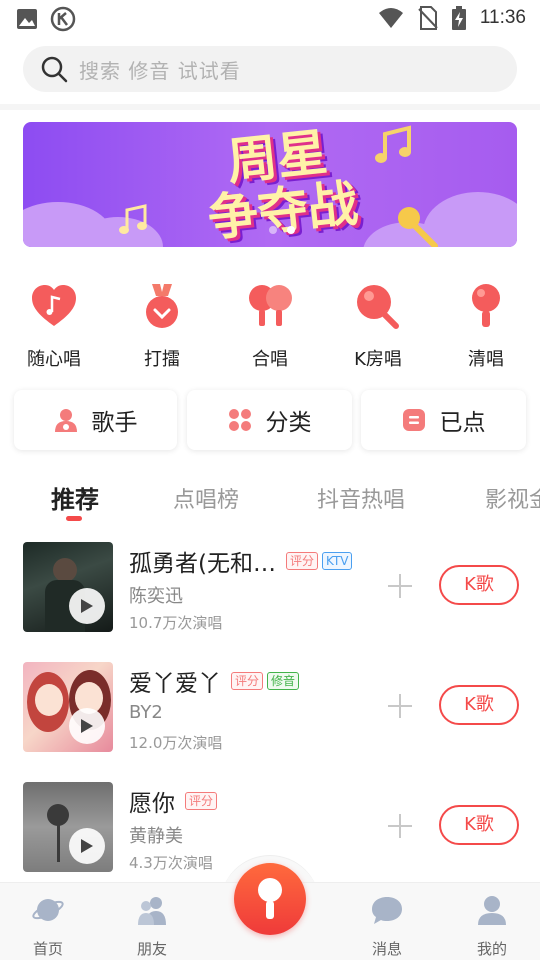  Describe the element at coordinates (162, 359) in the screenshot. I see `quick-item-label: 打擂` at that location.